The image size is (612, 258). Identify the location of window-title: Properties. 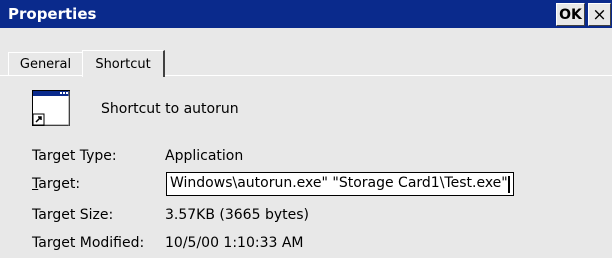
(52, 14).